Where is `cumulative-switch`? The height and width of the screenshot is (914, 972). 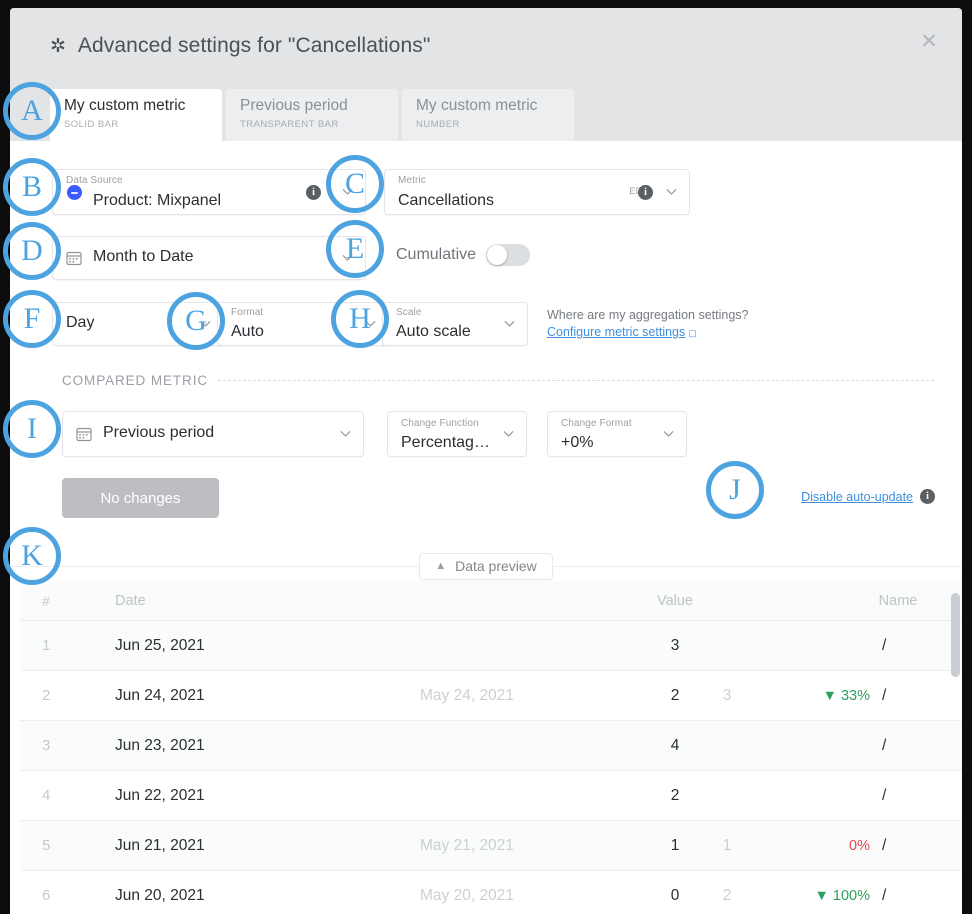 cumulative-switch is located at coordinates (508, 255).